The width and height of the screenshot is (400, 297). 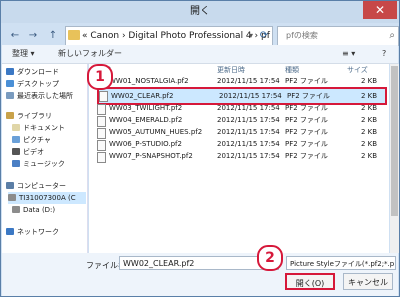 I want to click on back-arrow-icon: ←, so click(x=15, y=36).